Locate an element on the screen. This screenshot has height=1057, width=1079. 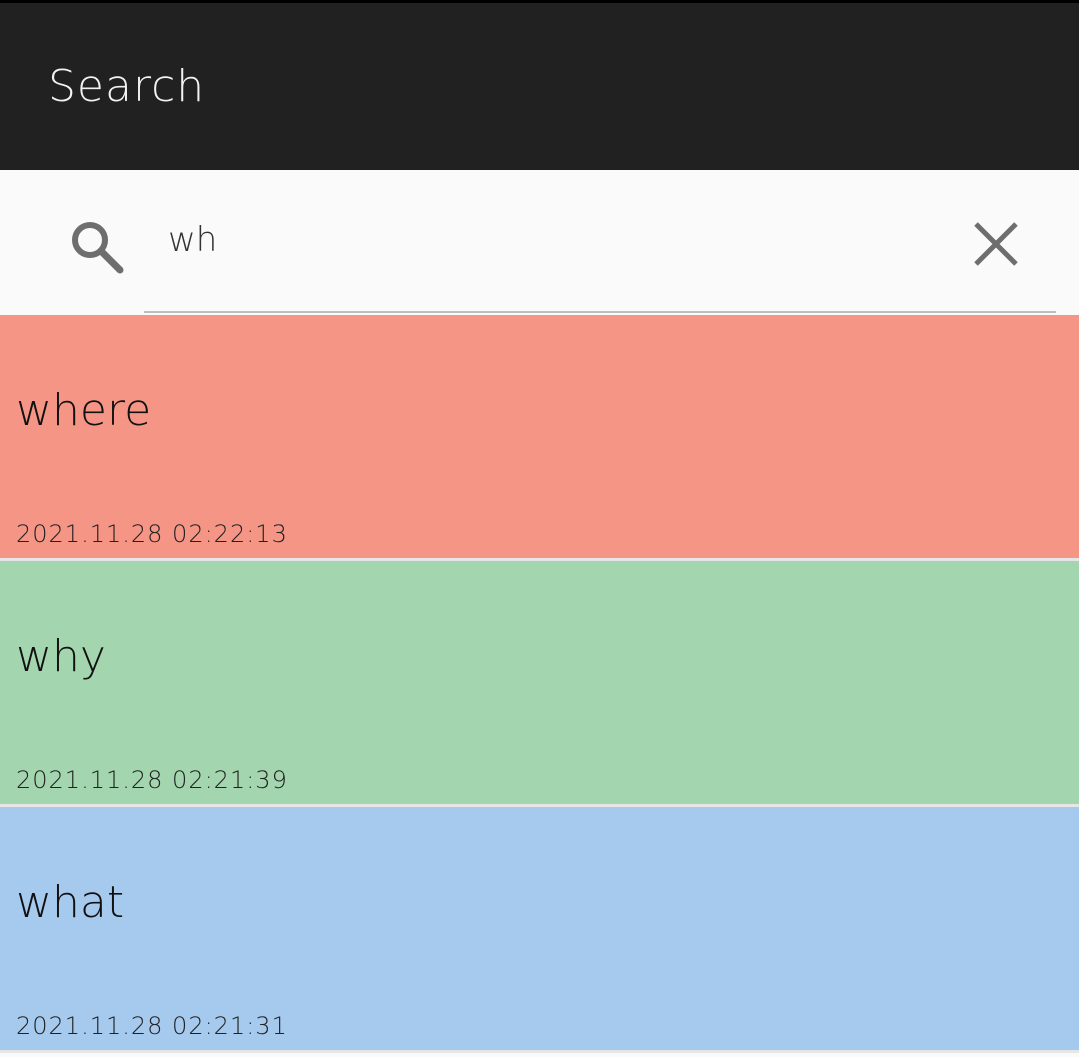
item-timestamp: 2021.11.28 02:22:13 is located at coordinates (152, 534).